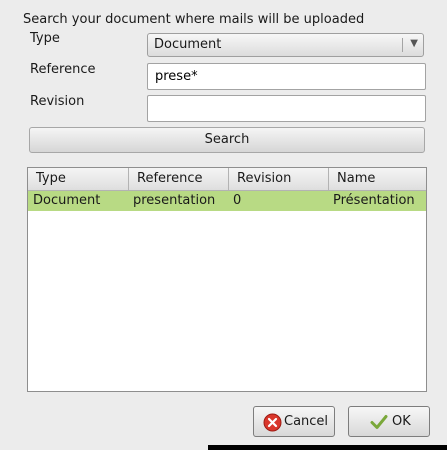 This screenshot has height=450, width=447. What do you see at coordinates (57, 101) in the screenshot?
I see `revision-label: Revision` at bounding box center [57, 101].